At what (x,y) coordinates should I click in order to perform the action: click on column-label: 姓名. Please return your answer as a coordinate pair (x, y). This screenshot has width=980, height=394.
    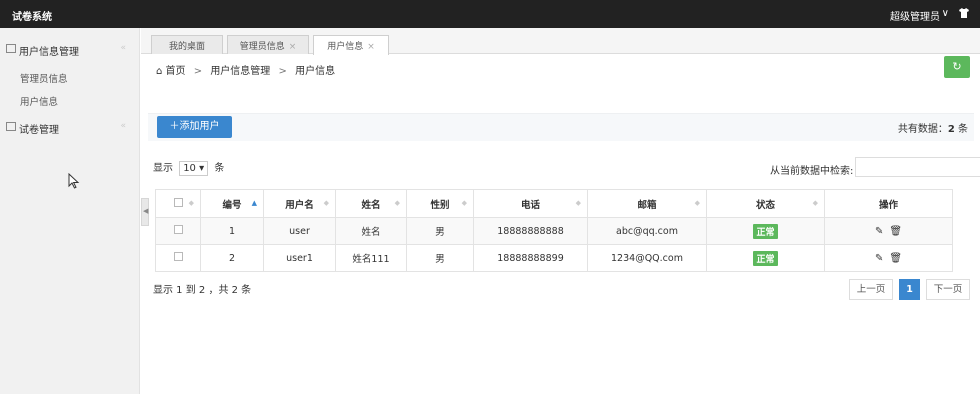
    Looking at the image, I should click on (371, 205).